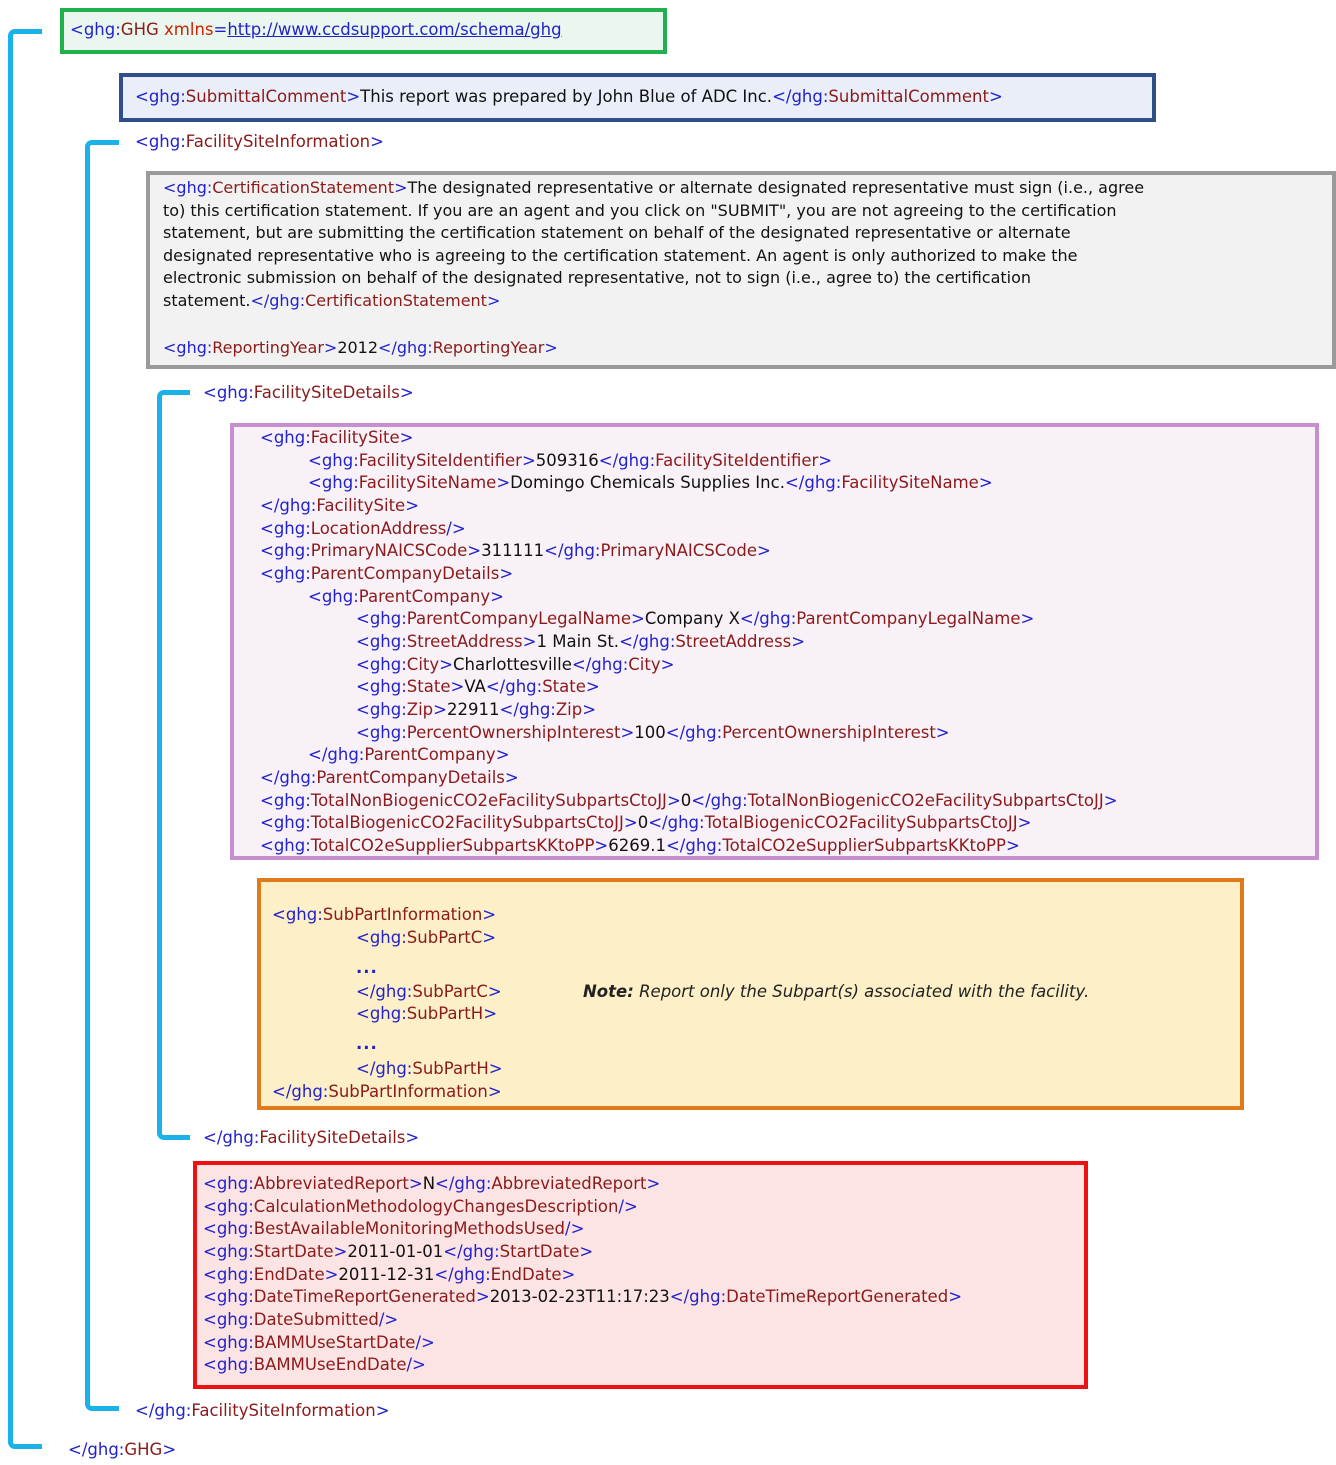 The height and width of the screenshot is (1465, 1336). I want to click on end-date: <ghg:EndDate>2011-12-31</ghg:EndDate>, so click(389, 1274).